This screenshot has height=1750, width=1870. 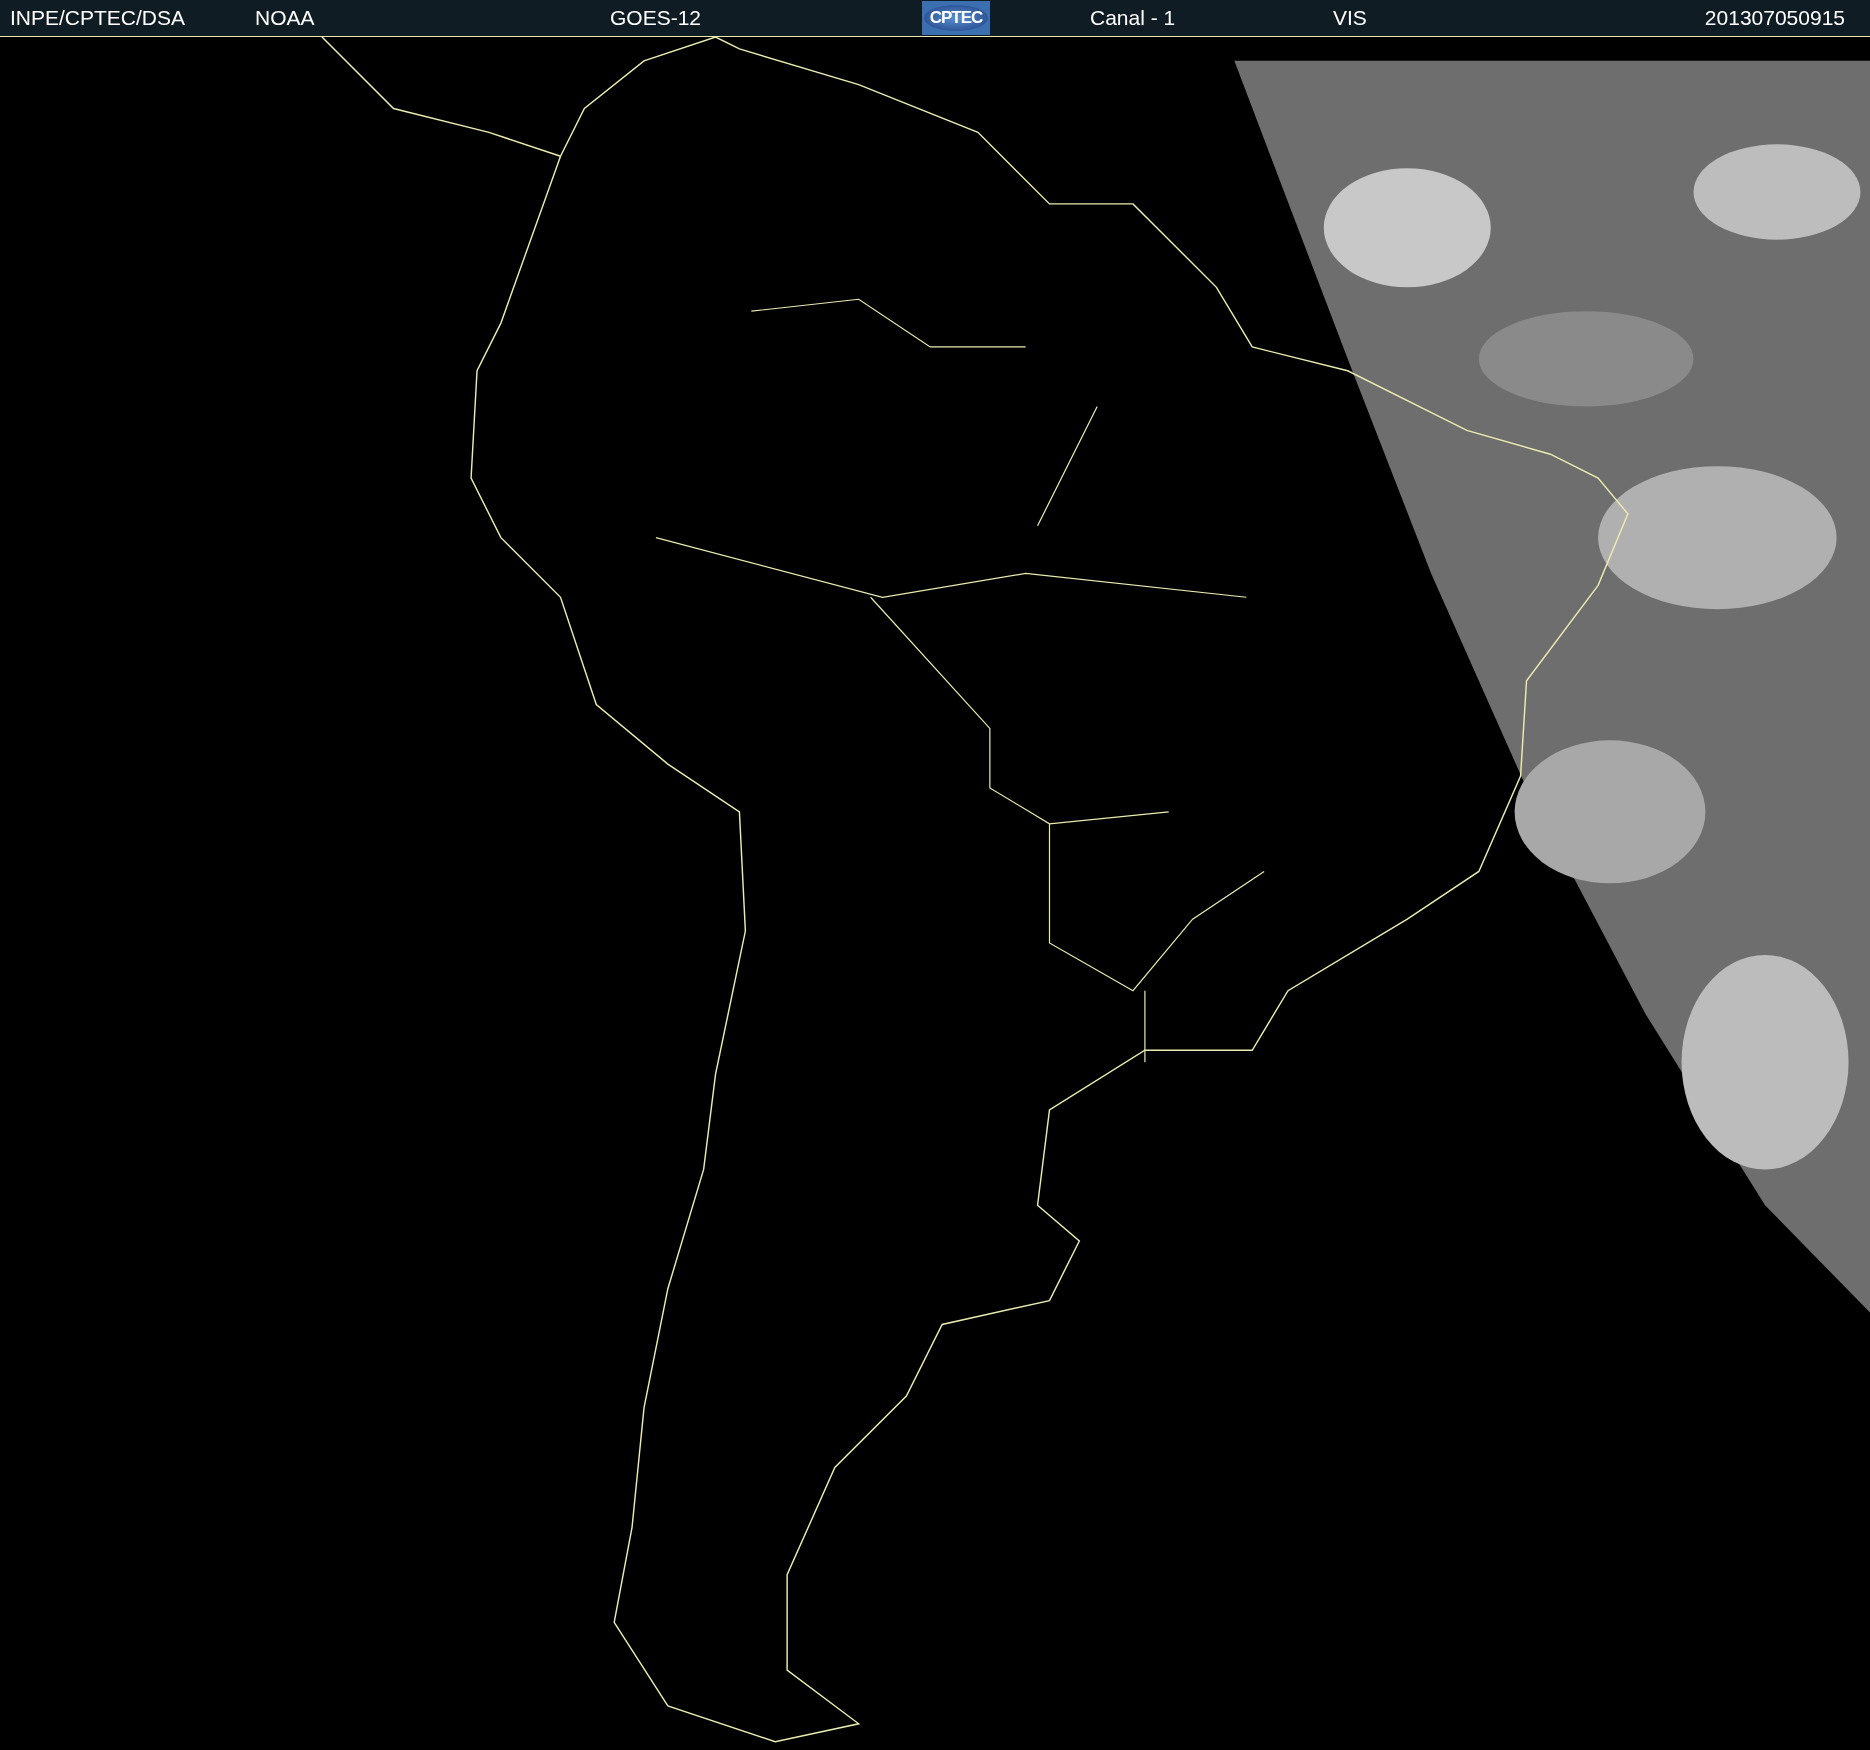 I want to click on header-label: NOAA, so click(x=284, y=18).